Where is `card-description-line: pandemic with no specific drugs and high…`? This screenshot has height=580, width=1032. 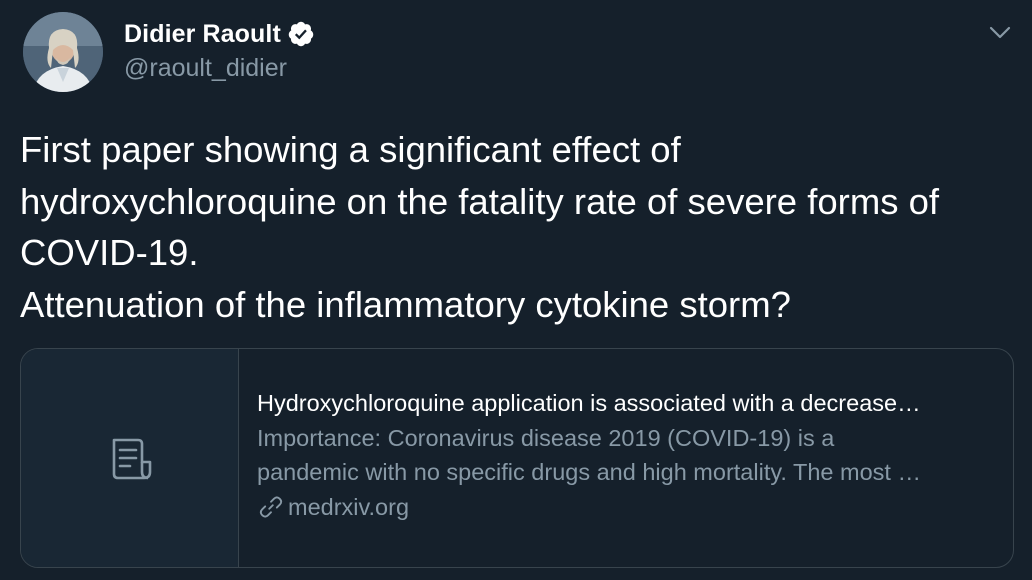
card-description-line: pandemic with no specific drugs and high… is located at coordinates (589, 472).